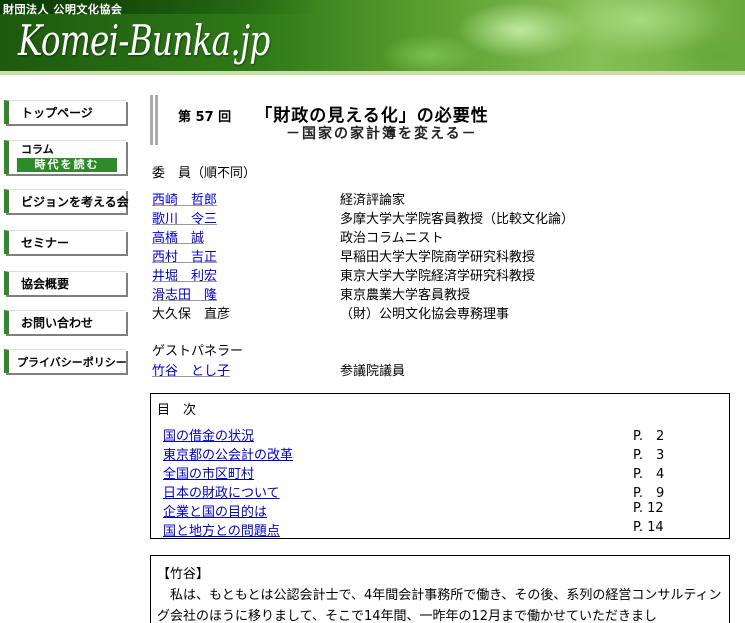  What do you see at coordinates (425, 314) in the screenshot?
I see `member-title: （財）公明文化協会専務理事` at bounding box center [425, 314].